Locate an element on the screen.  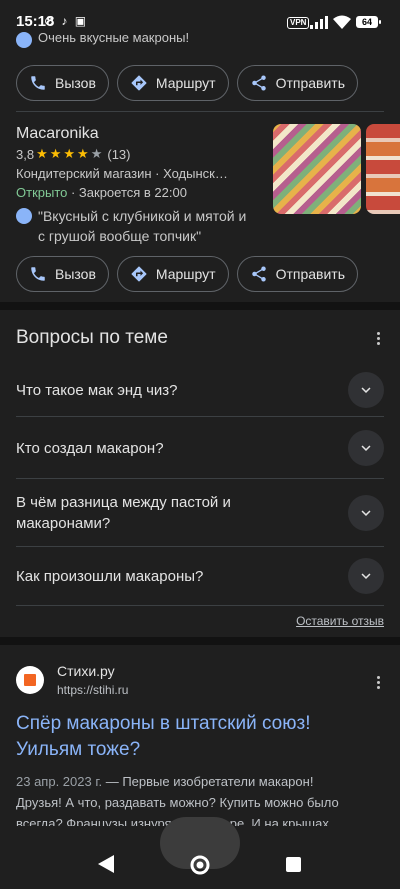
home-circle-icon is located at coordinates (200, 865).